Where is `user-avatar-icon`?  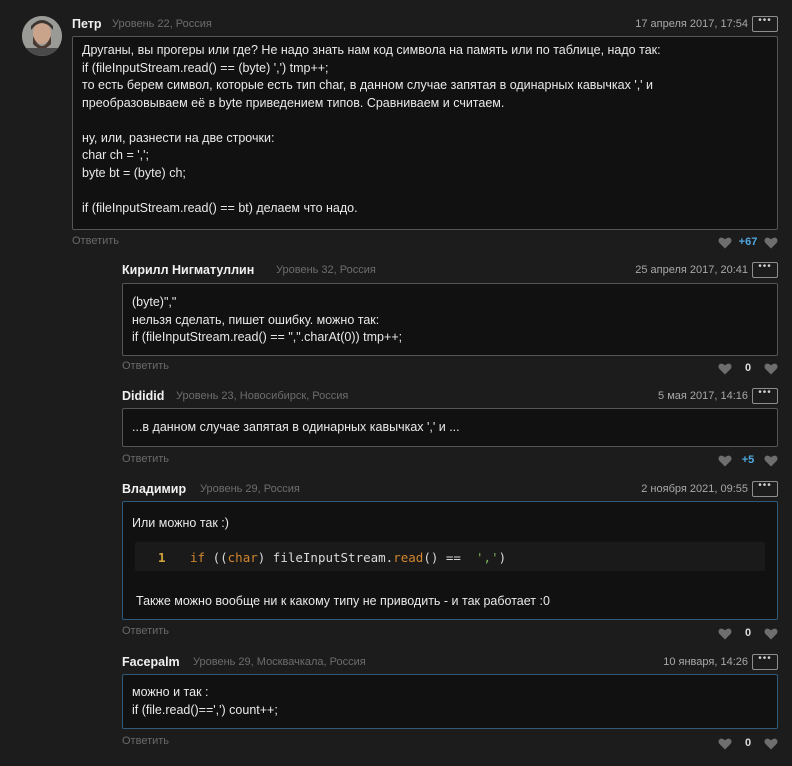 user-avatar-icon is located at coordinates (42, 36).